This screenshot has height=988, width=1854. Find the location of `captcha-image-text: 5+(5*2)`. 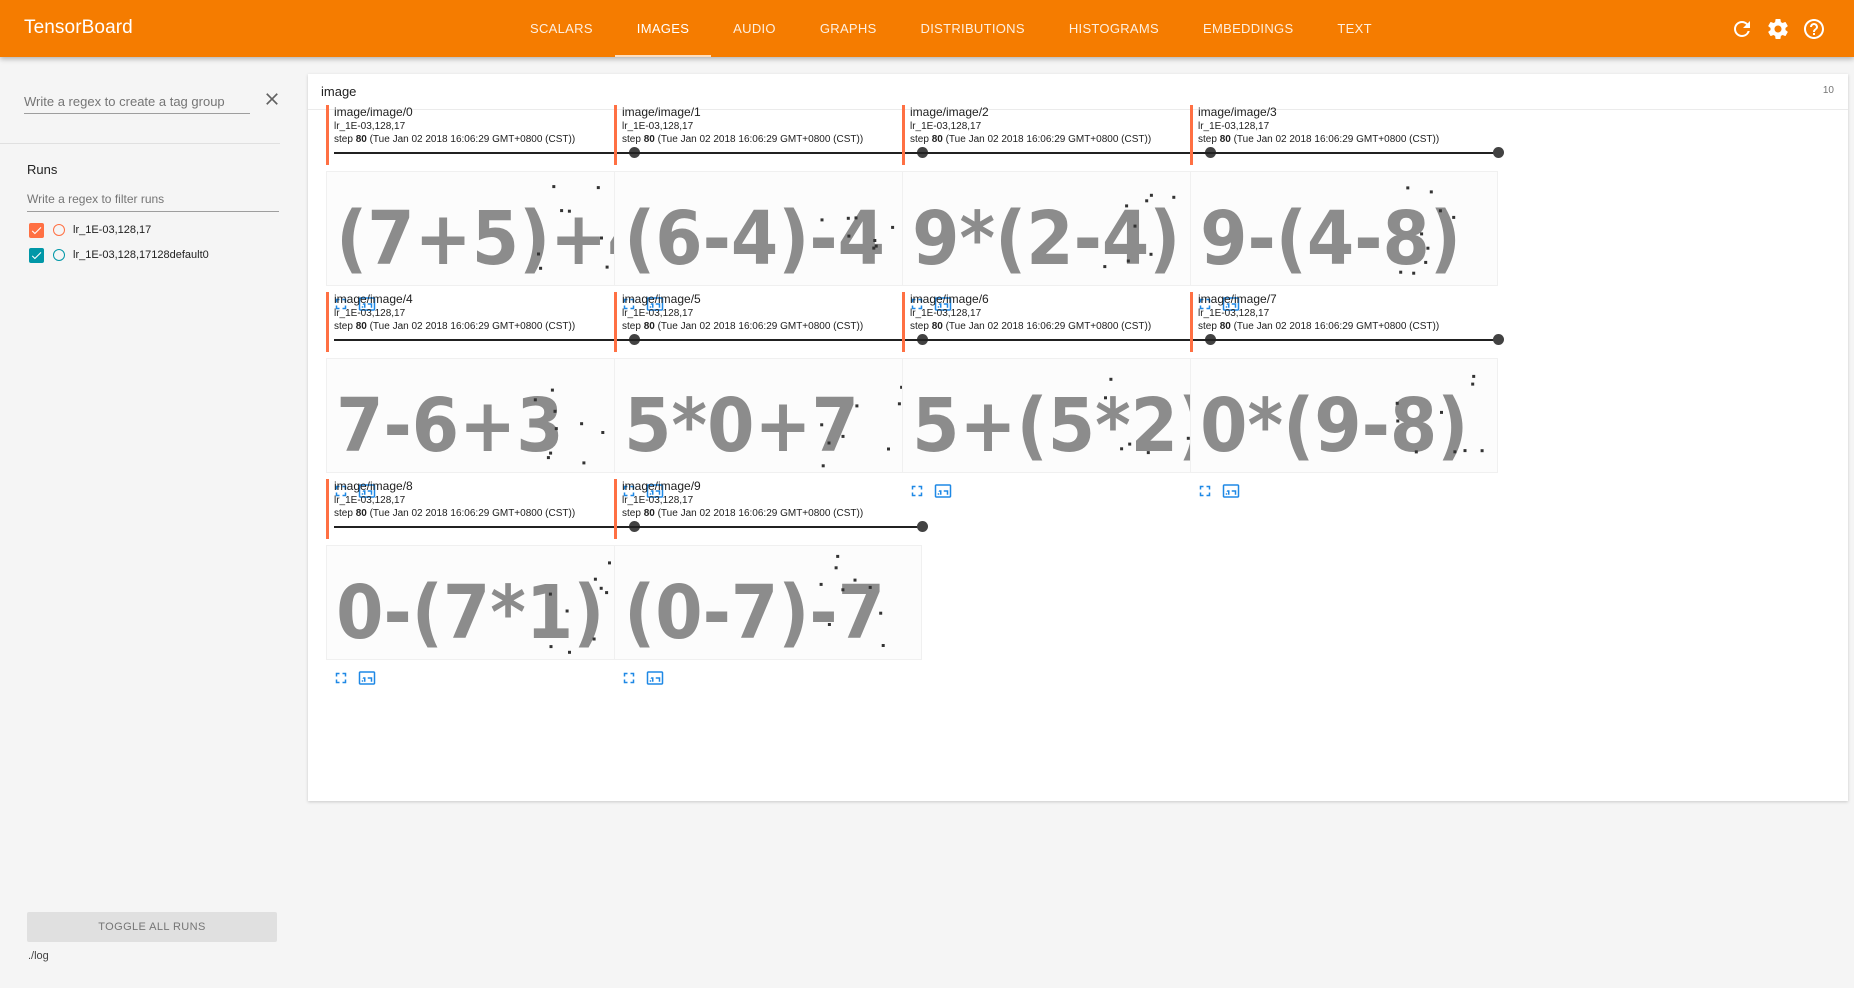

captcha-image-text: 5+(5*2) is located at coordinates (1060, 425).